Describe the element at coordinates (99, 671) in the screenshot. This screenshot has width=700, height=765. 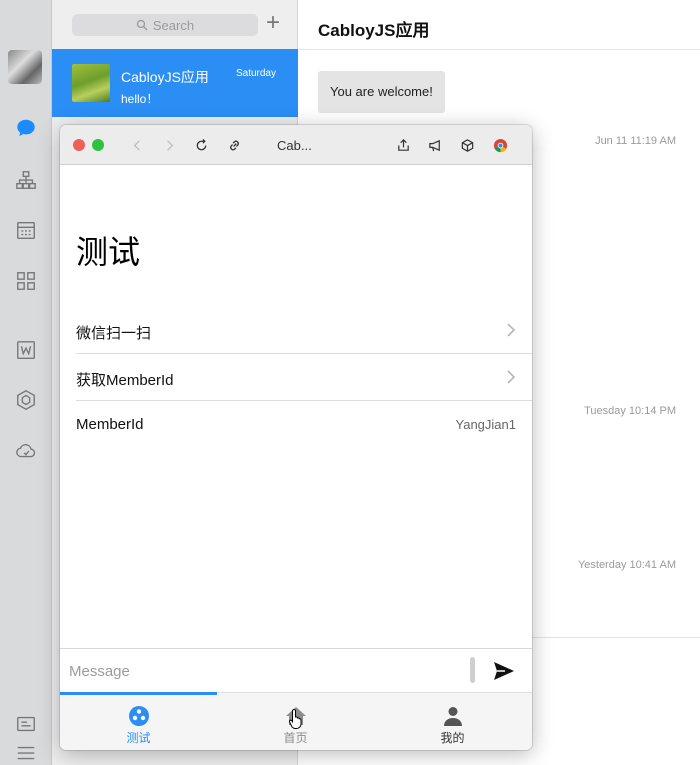
I see `message-input: Message` at that location.